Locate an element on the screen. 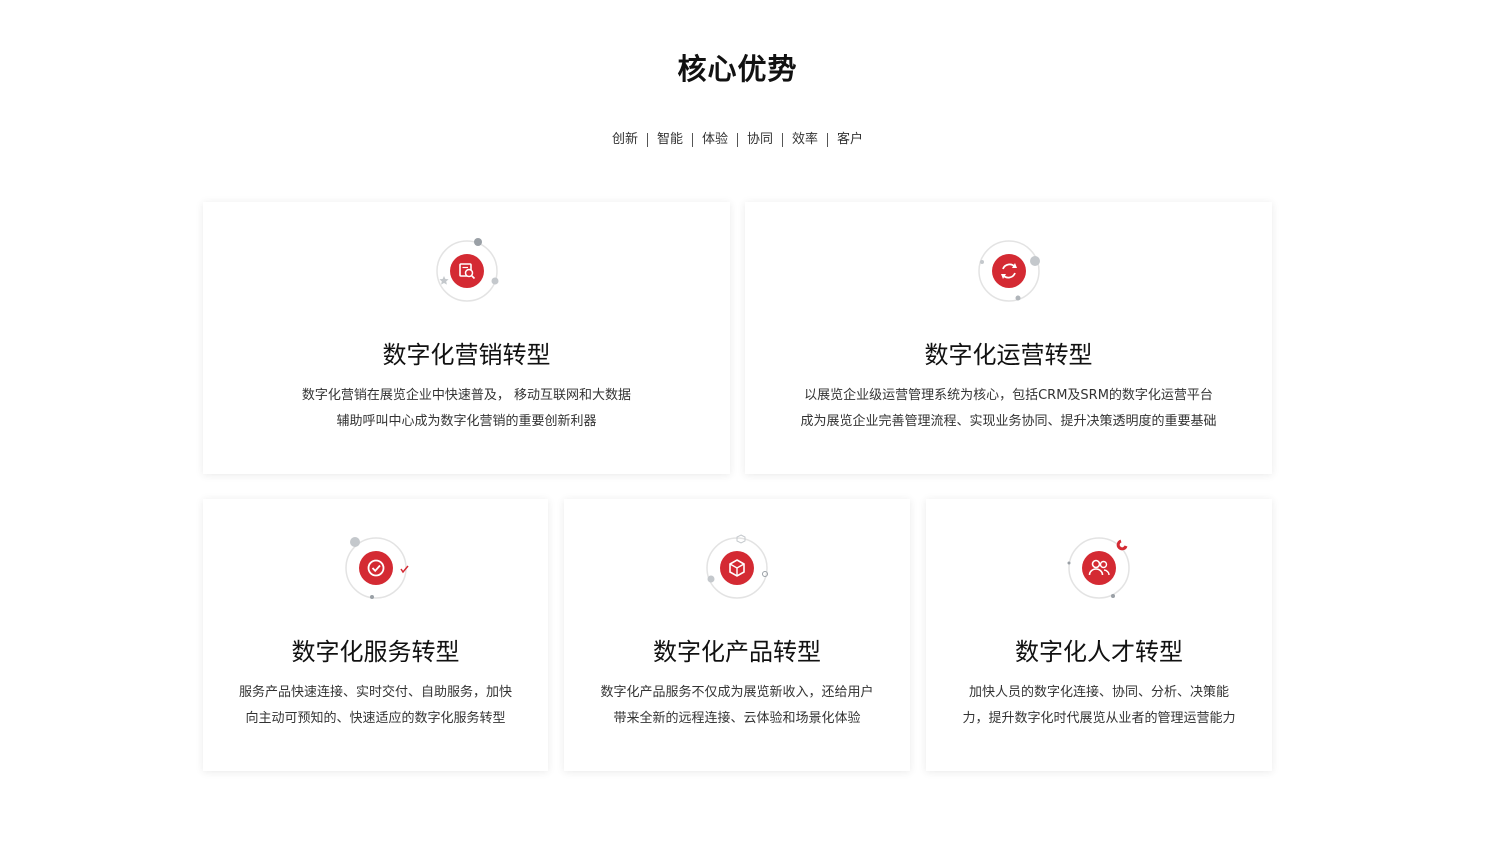 The width and height of the screenshot is (1498, 846). keyword-collaboration: 协同 is located at coordinates (760, 139).